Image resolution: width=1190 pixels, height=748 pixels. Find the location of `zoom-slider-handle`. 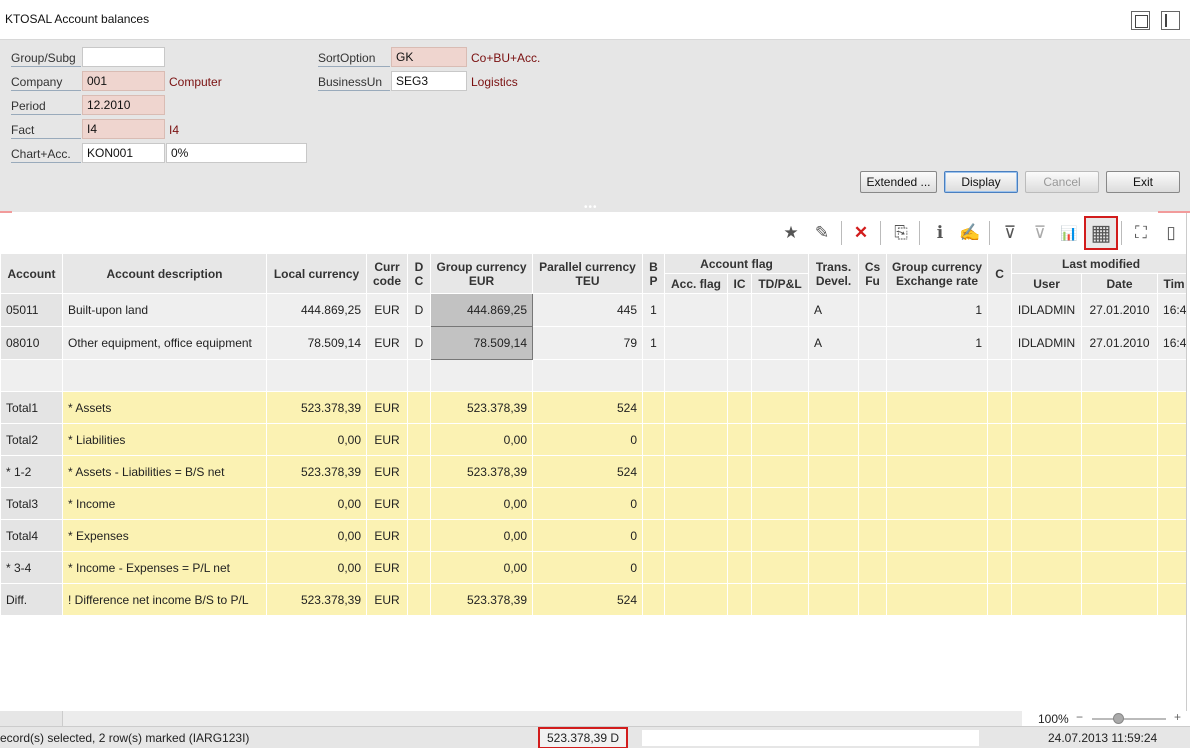

zoom-slider-handle is located at coordinates (1119, 718).